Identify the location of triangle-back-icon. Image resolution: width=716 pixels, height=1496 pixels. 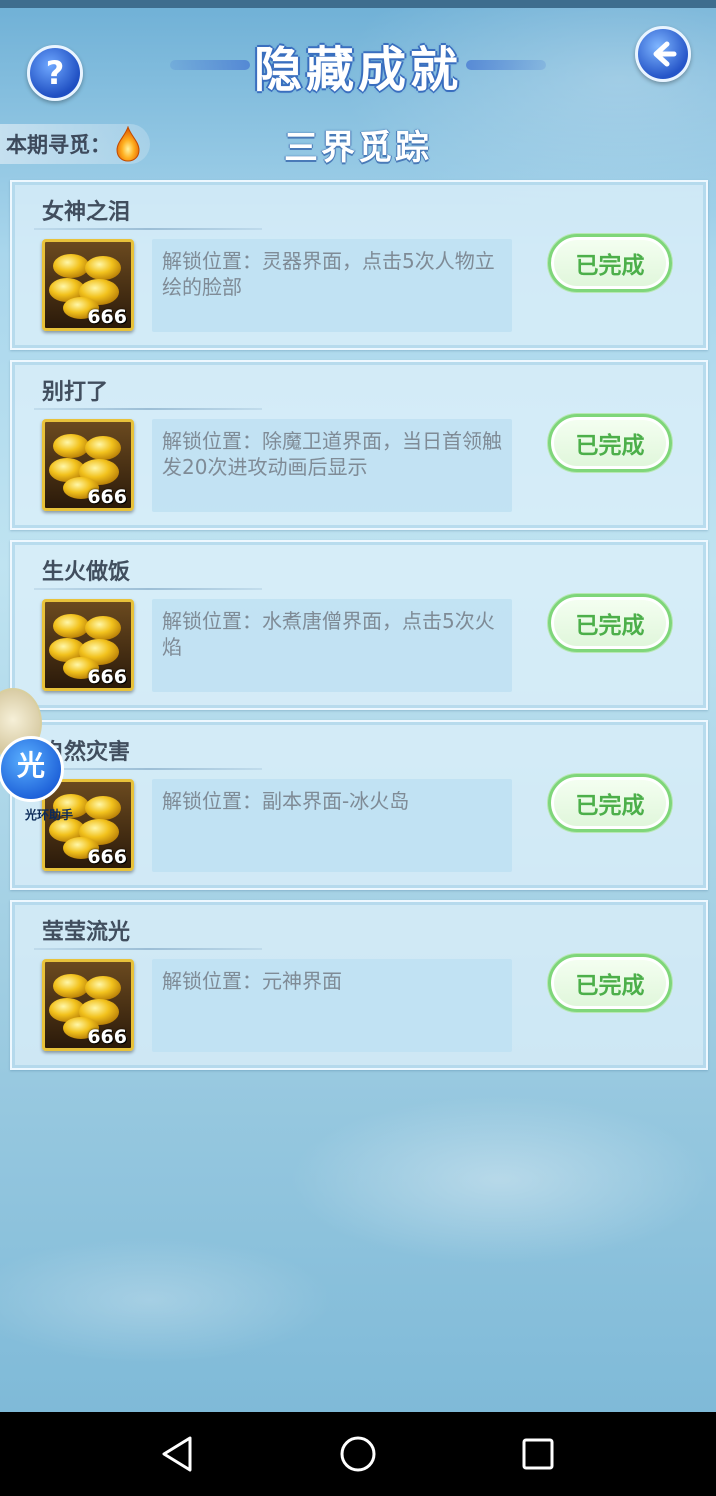
(178, 1454).